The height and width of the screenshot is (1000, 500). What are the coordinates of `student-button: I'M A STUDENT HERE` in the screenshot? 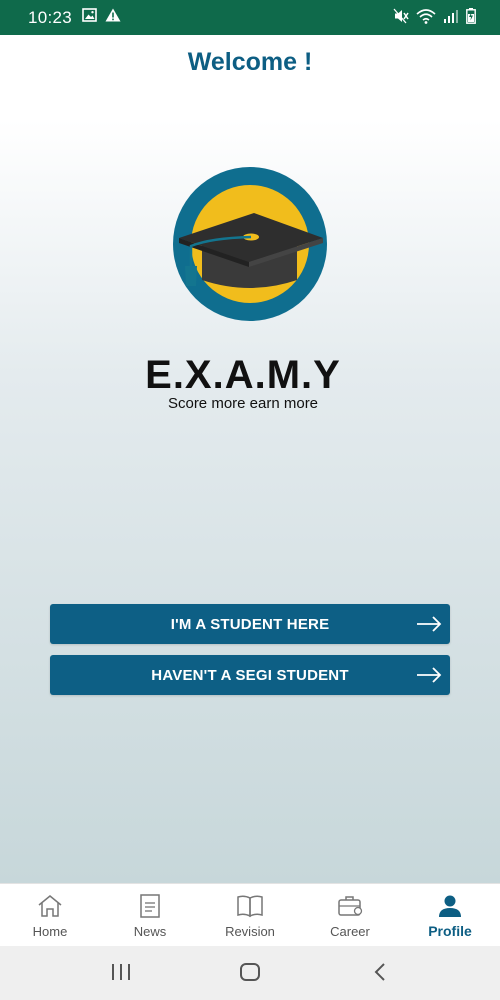 It's located at (250, 624).